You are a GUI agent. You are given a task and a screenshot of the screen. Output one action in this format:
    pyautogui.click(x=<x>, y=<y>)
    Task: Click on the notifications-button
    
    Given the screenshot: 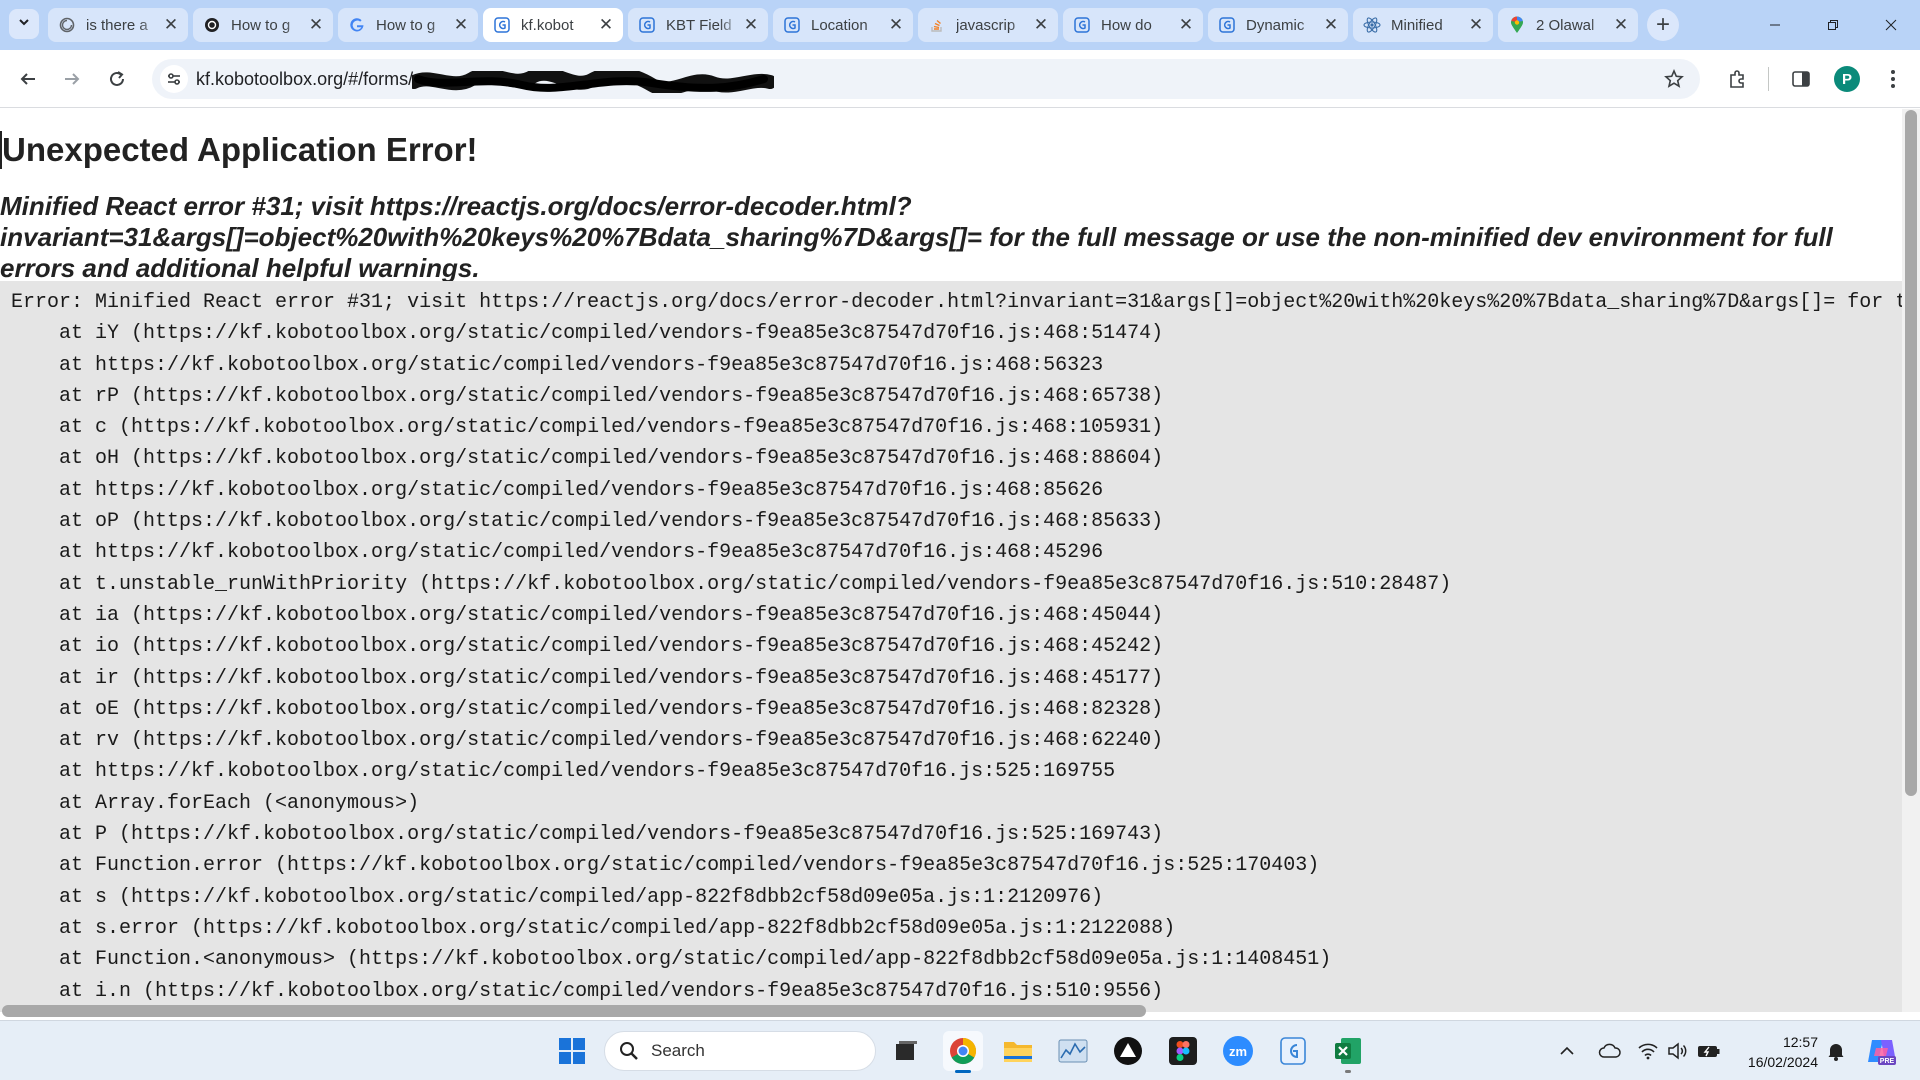 What is the action you would take?
    pyautogui.click(x=1836, y=1051)
    